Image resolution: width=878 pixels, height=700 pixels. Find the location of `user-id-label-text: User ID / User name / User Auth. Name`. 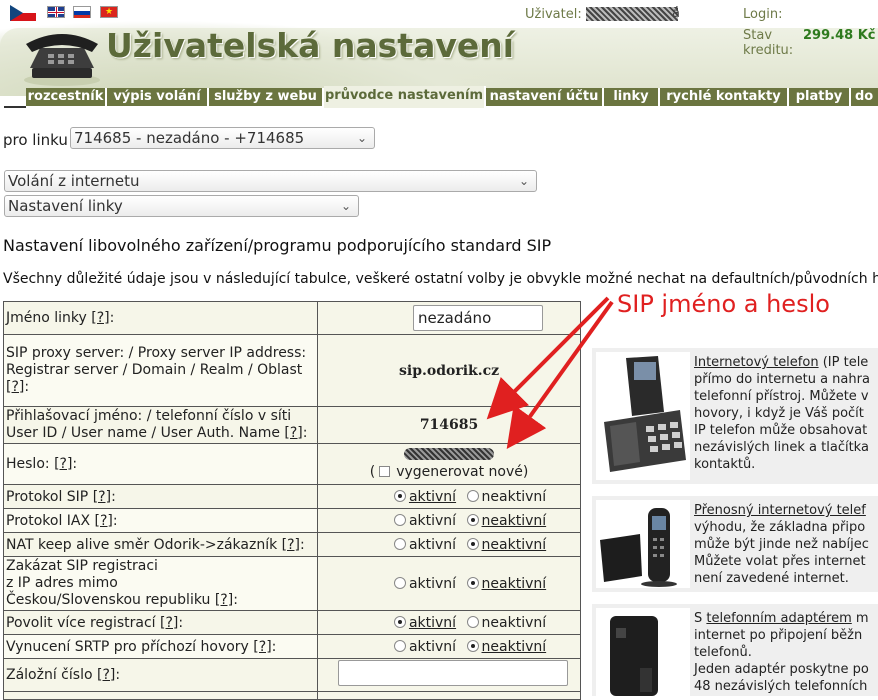

user-id-label-text: User ID / User name / User Auth. Name is located at coordinates (143, 433).